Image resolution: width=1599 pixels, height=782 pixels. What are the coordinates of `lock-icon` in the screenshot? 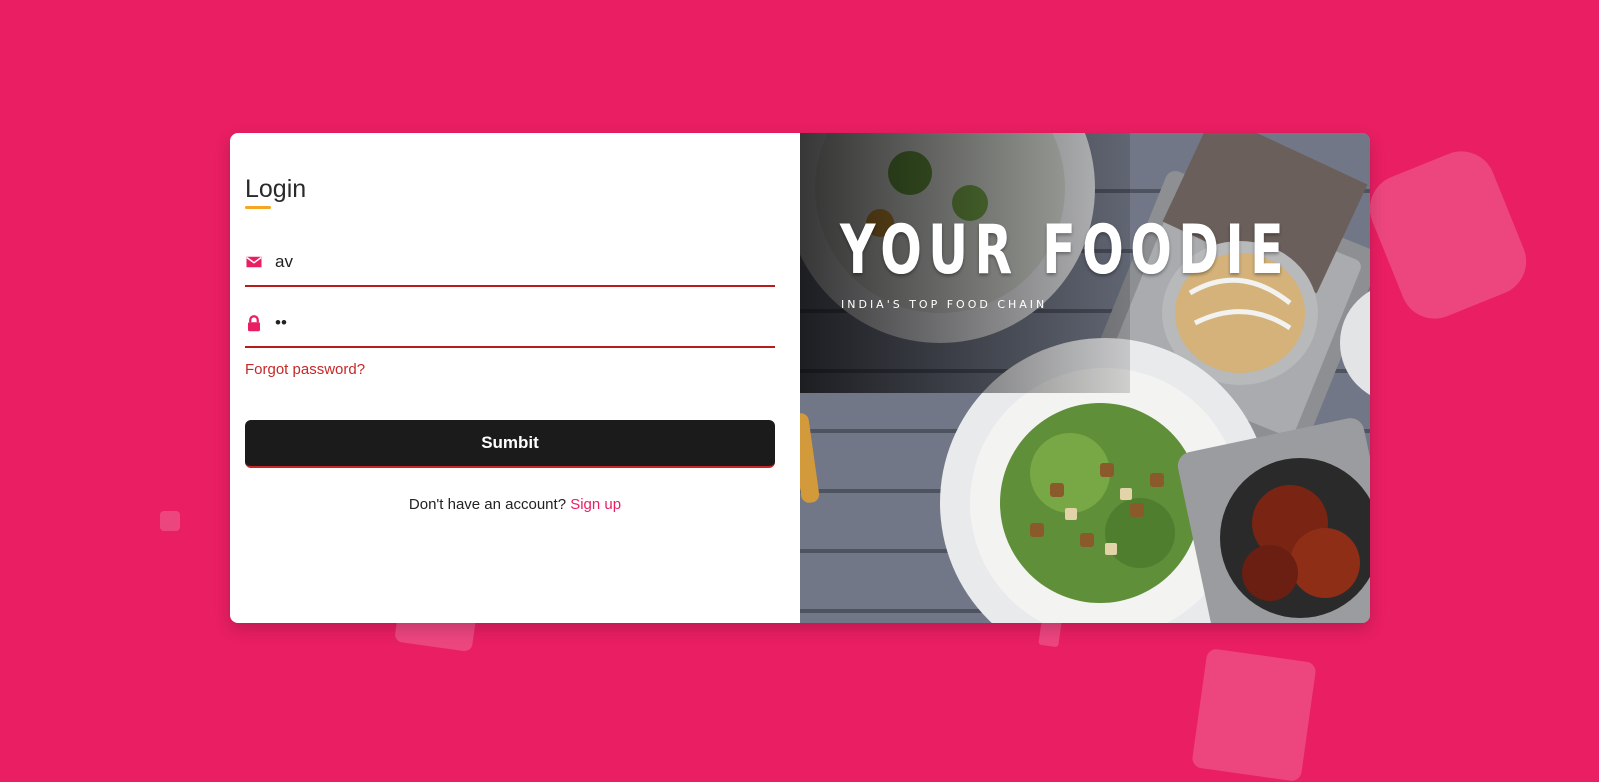 It's located at (254, 323).